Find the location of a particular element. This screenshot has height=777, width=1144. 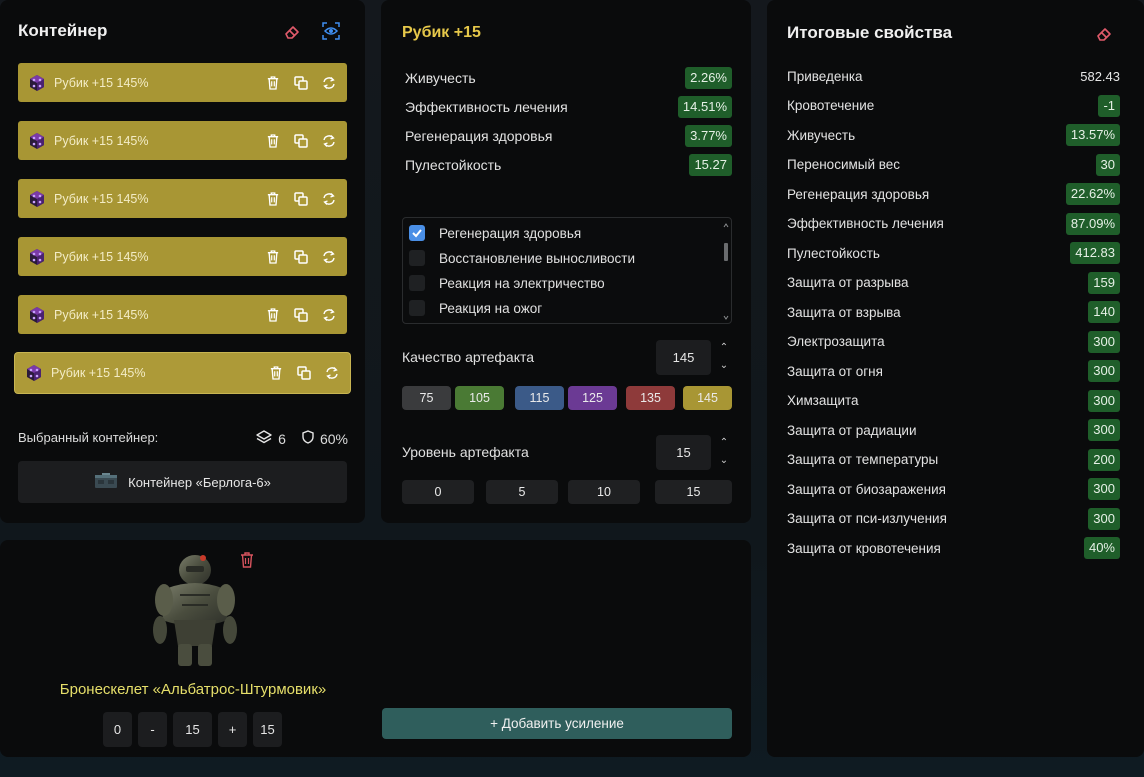

level-down-icon: ⌄ is located at coordinates (724, 461).